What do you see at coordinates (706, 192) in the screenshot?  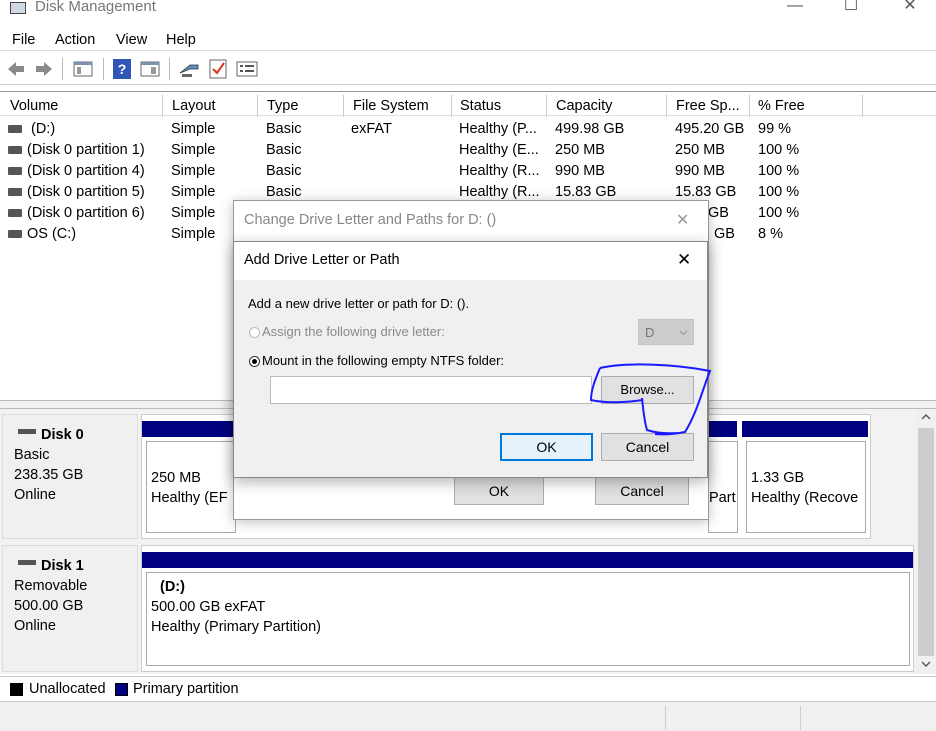 I see `cell-free: 15.83 GB` at bounding box center [706, 192].